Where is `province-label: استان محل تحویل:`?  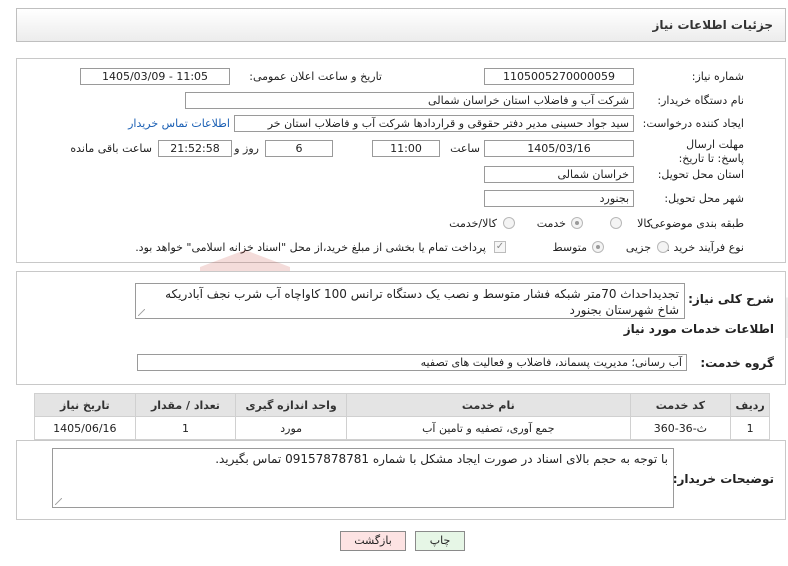
province-label: استان محل تحویل: is located at coordinates (700, 174).